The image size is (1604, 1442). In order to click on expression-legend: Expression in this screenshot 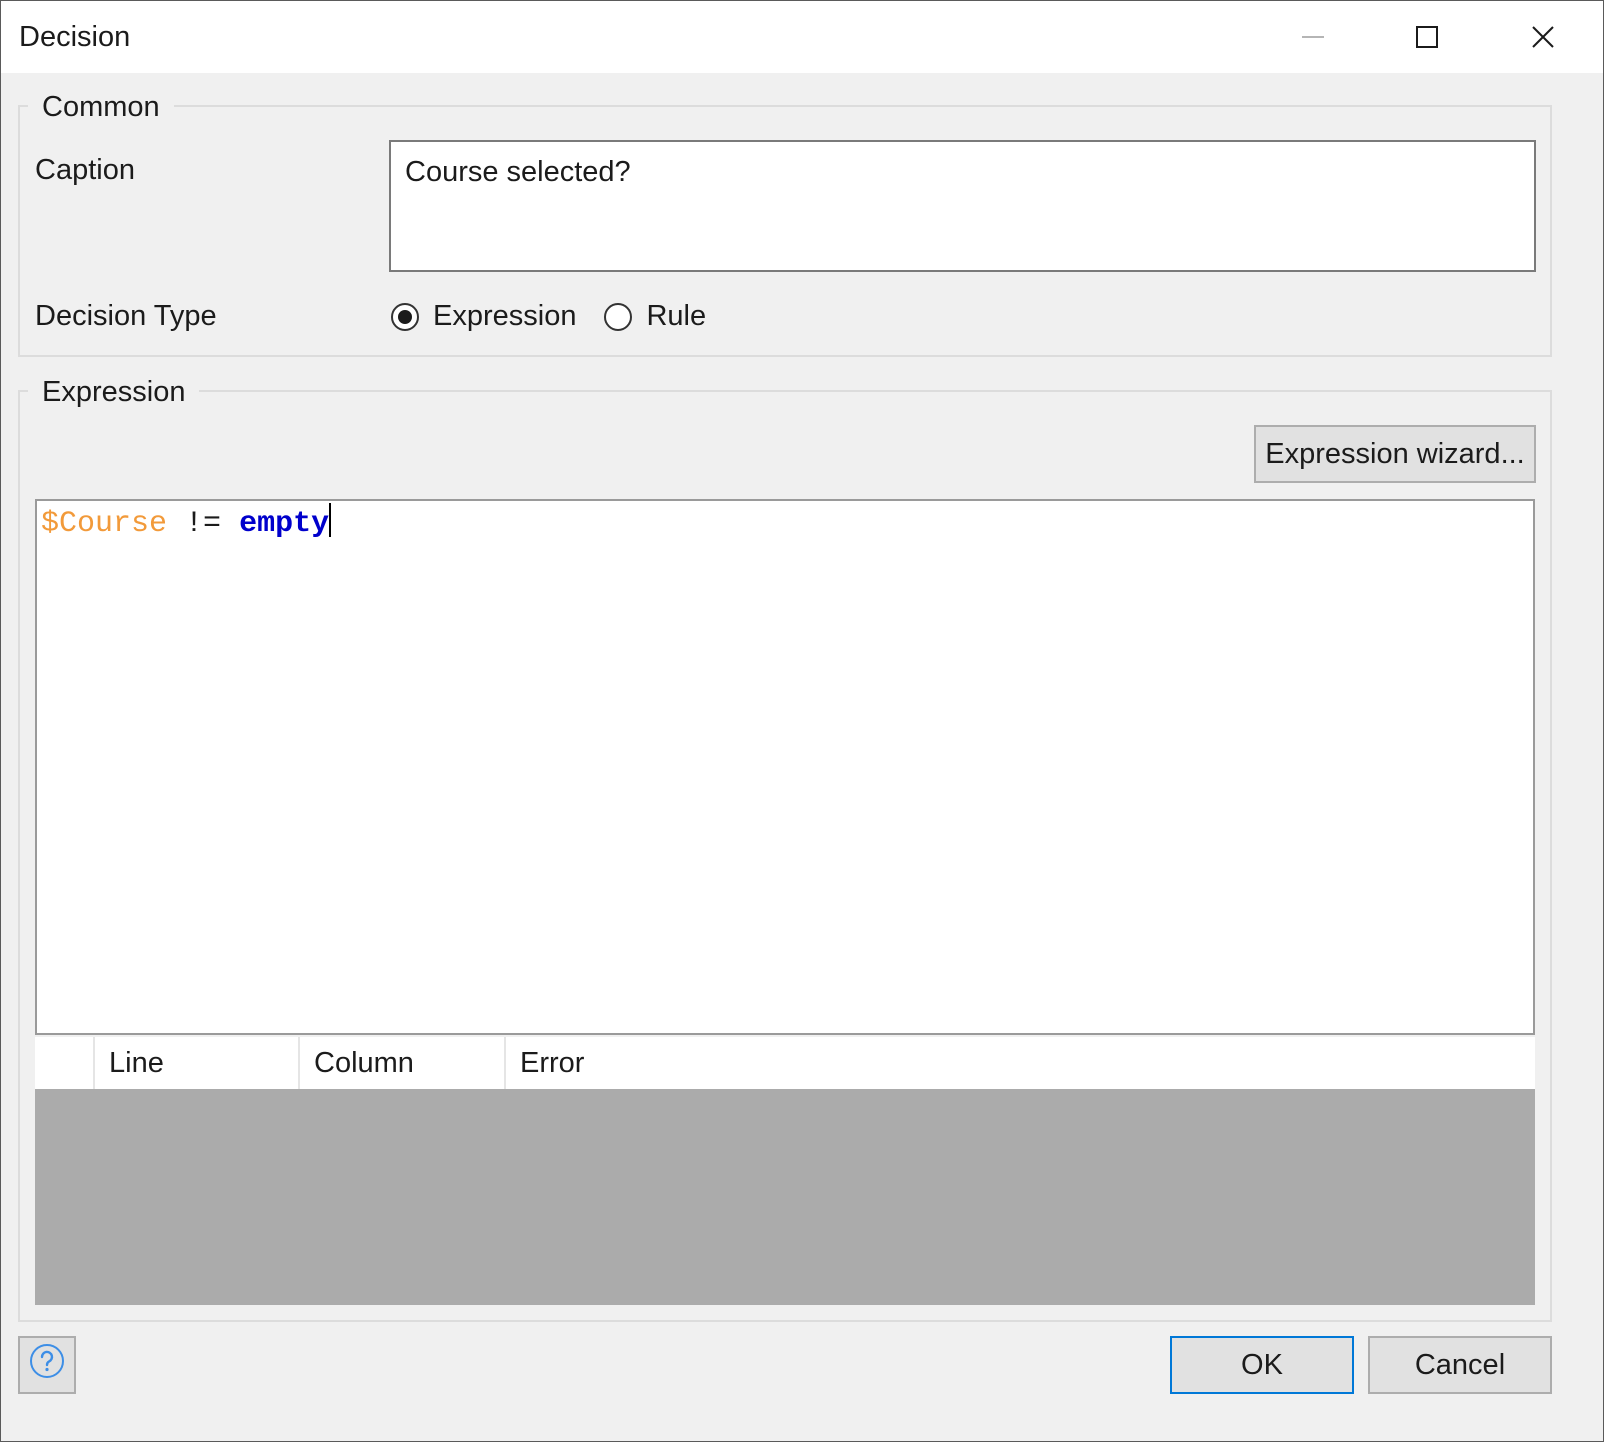, I will do `click(114, 392)`.